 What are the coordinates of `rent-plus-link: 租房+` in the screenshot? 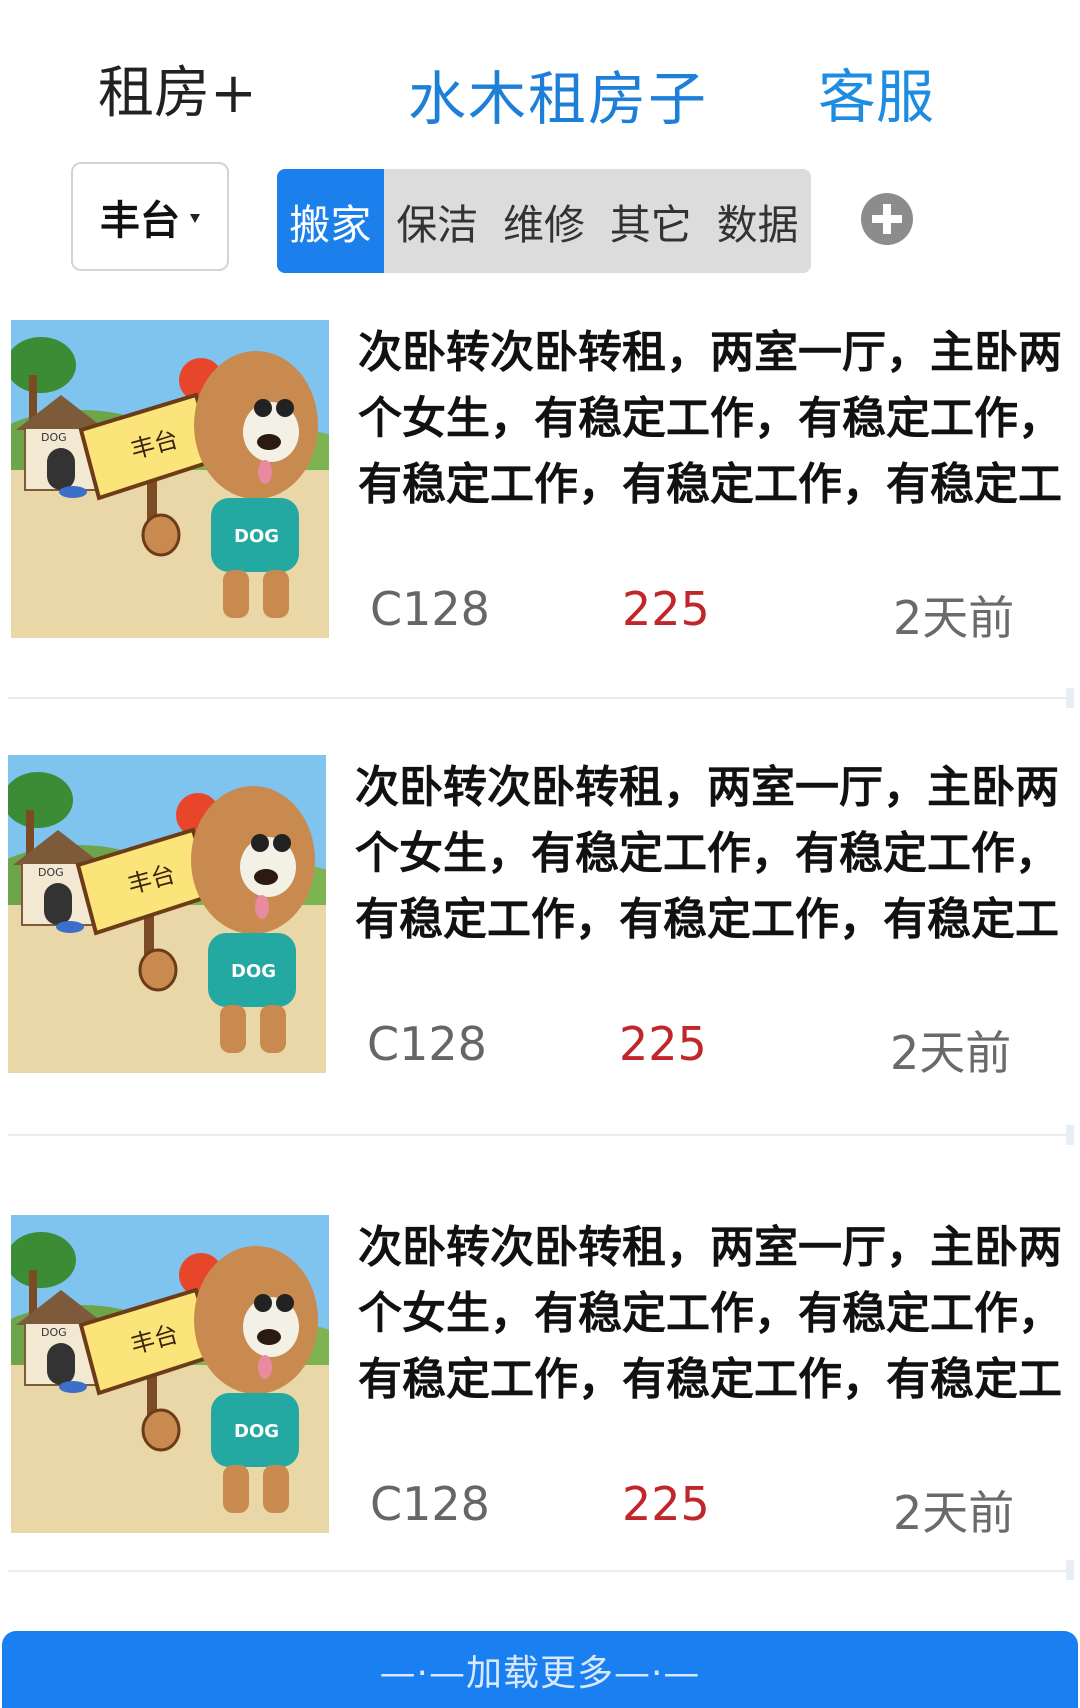 It's located at (177, 88).